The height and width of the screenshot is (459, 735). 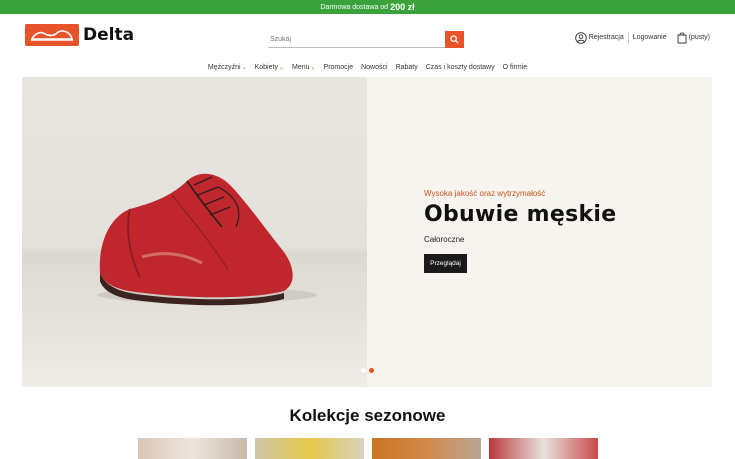 I want to click on cart-button: (pusty), so click(x=693, y=37).